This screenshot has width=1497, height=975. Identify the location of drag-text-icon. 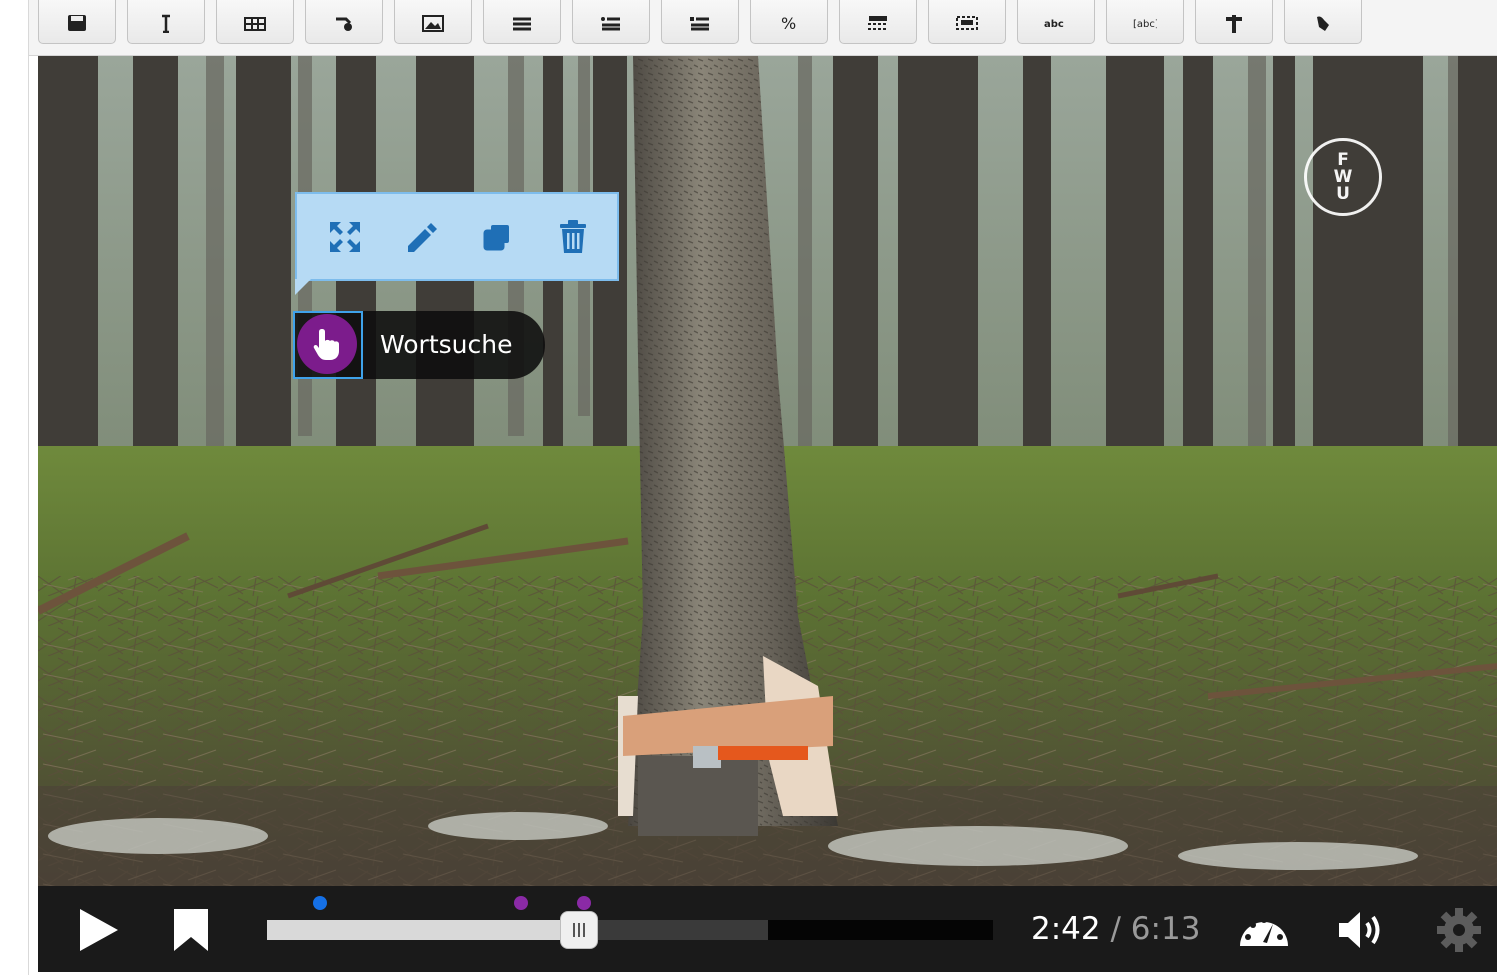
(878, 23).